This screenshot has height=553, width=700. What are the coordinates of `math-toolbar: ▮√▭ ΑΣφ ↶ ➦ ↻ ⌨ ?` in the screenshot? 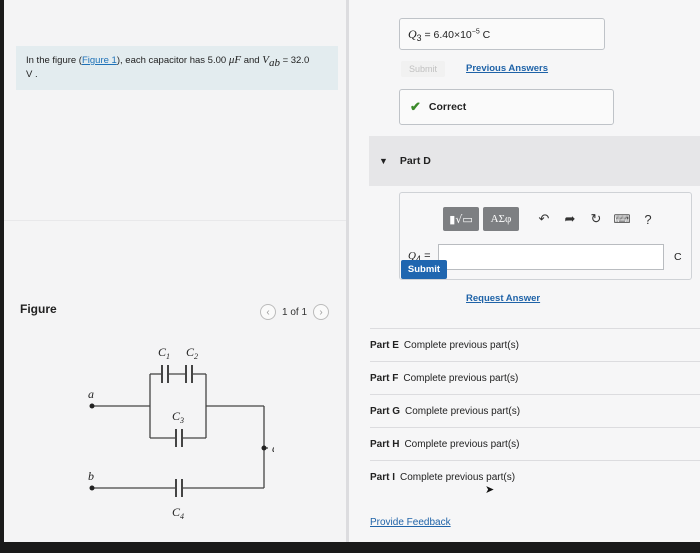 It's located at (551, 219).